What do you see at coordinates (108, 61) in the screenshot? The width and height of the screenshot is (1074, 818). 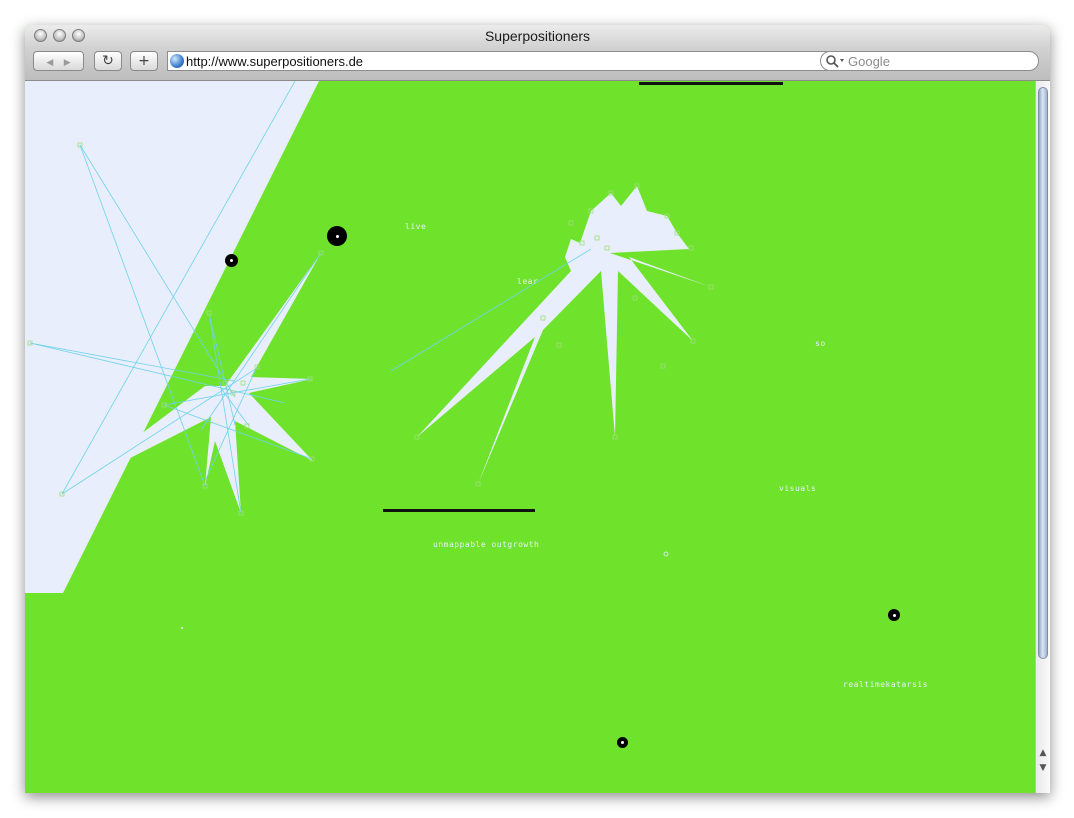 I see `reload-button: ↻` at bounding box center [108, 61].